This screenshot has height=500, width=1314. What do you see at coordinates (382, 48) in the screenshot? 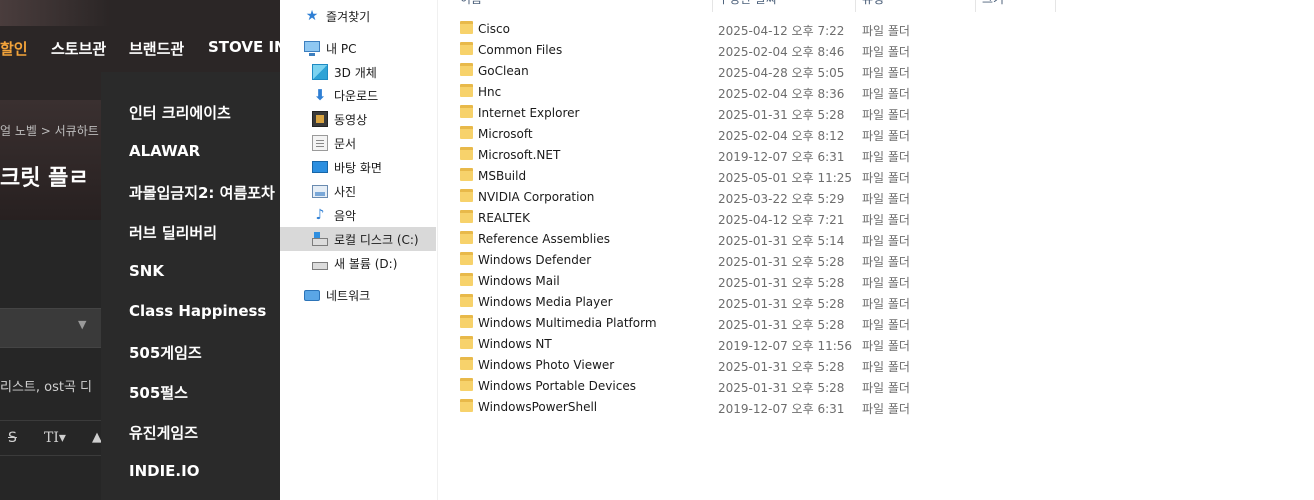
I see `nav-item-this-pc: 내 PC` at bounding box center [382, 48].